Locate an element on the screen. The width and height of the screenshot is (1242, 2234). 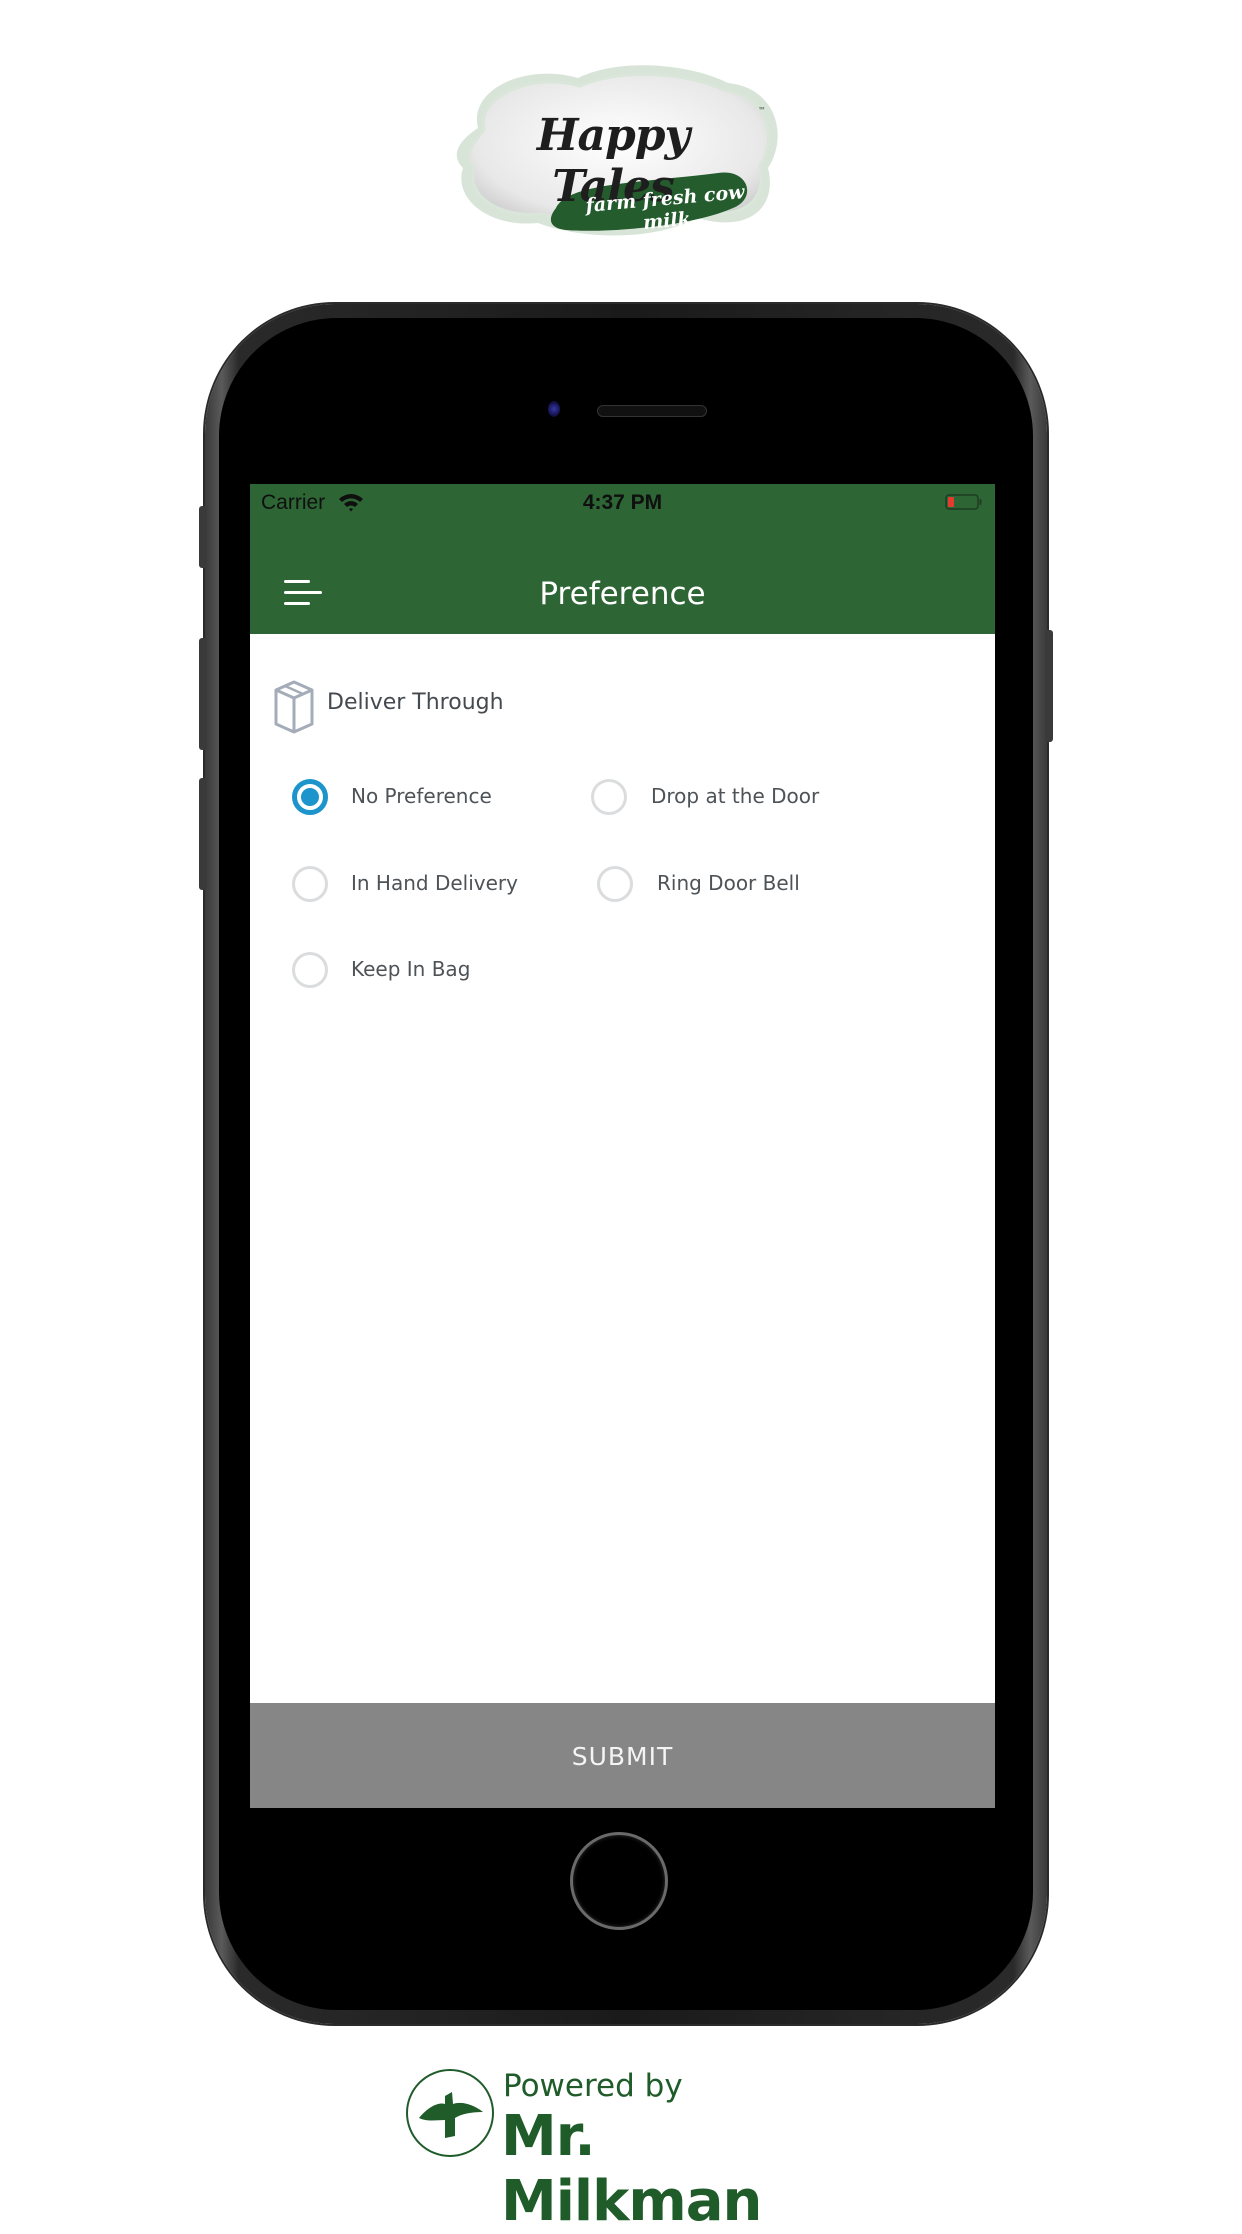
status-time: 4:37 PM is located at coordinates (622, 502).